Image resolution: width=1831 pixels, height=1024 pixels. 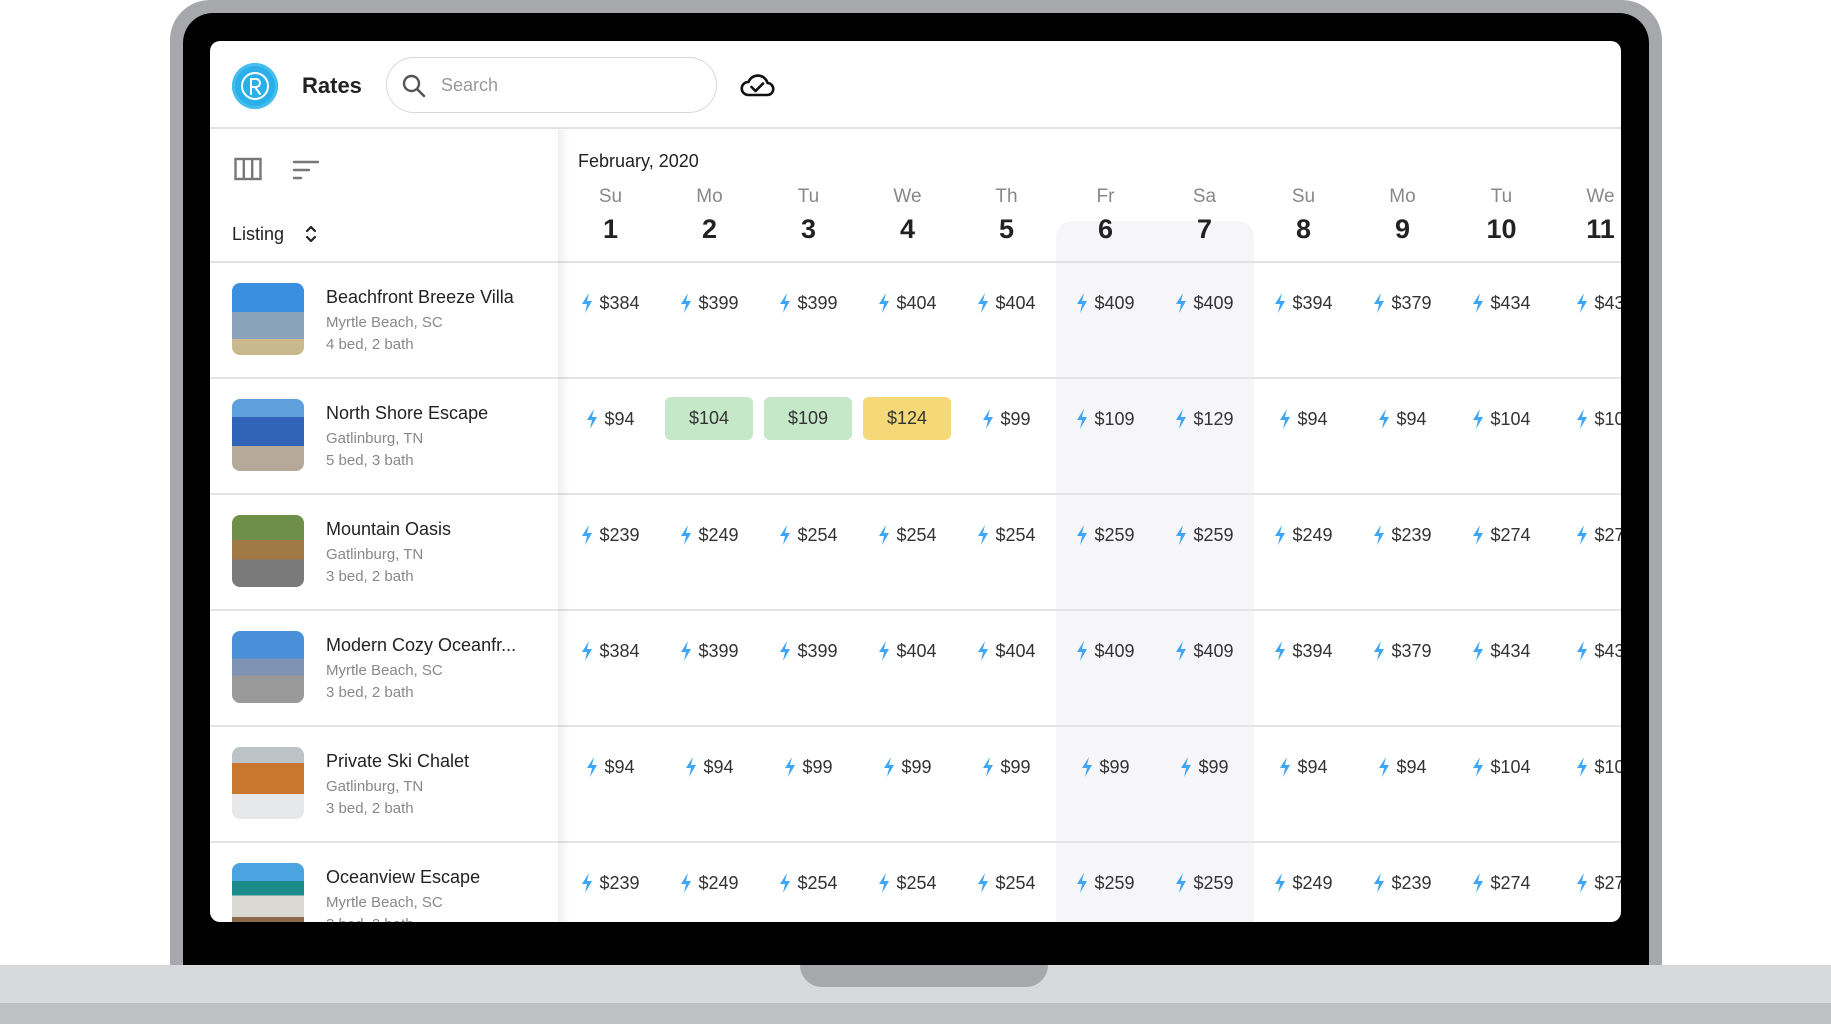 What do you see at coordinates (1105, 215) in the screenshot?
I see `day-column-header: Fr 6` at bounding box center [1105, 215].